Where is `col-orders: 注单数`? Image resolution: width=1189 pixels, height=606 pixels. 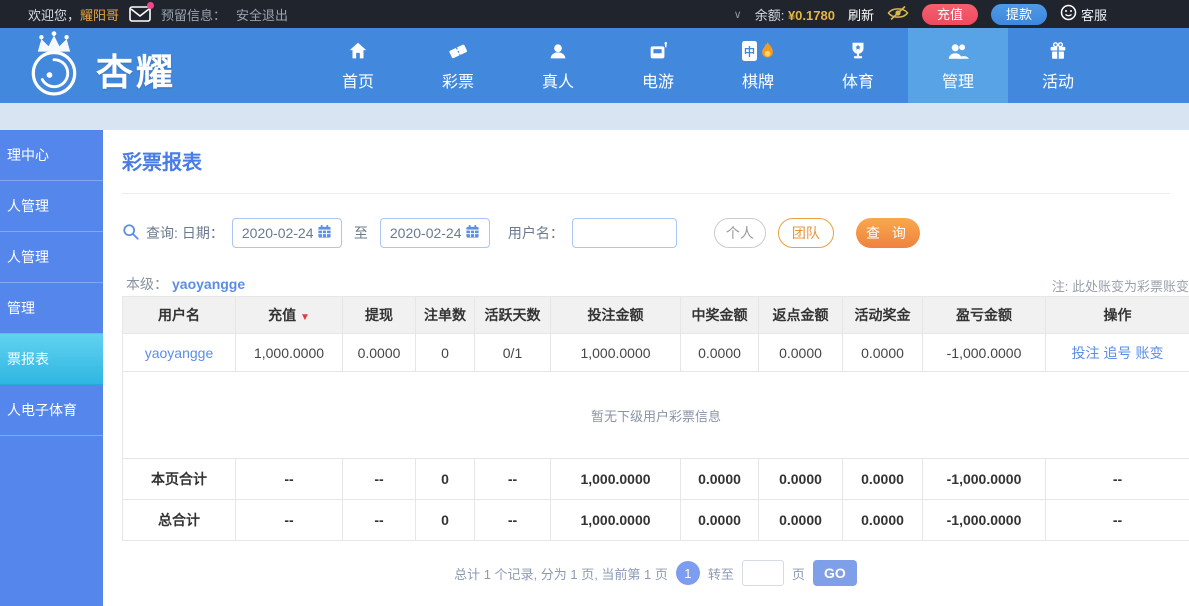 col-orders: 注单数 is located at coordinates (445, 315).